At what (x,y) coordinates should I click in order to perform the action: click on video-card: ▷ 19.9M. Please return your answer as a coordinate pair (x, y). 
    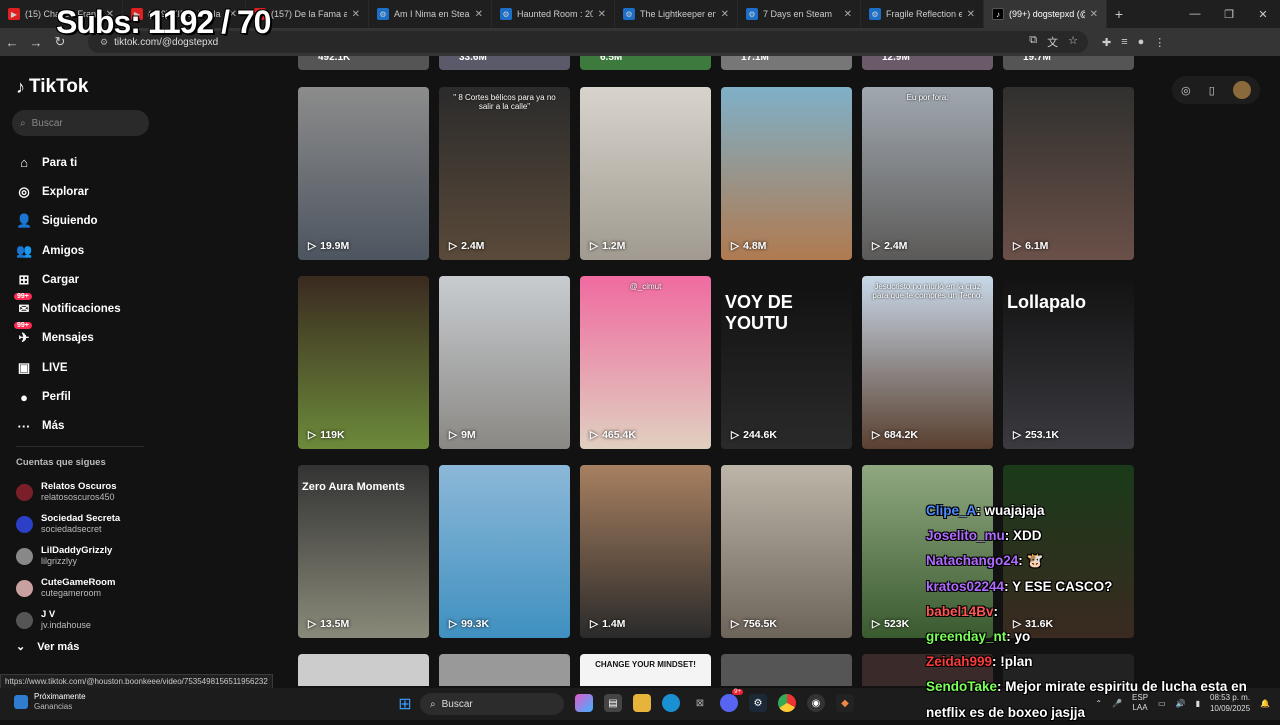
    Looking at the image, I should click on (363, 173).